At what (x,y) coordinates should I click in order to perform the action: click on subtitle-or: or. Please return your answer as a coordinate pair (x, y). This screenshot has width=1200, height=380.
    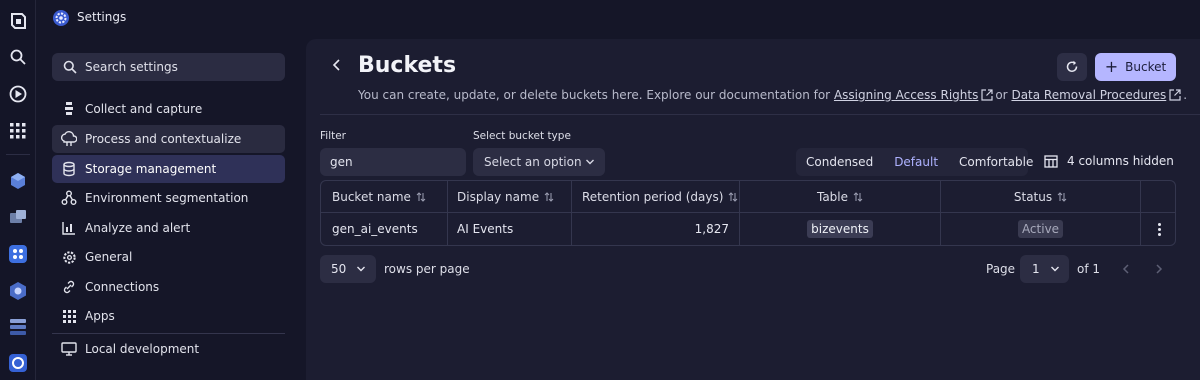
    Looking at the image, I should click on (1001, 95).